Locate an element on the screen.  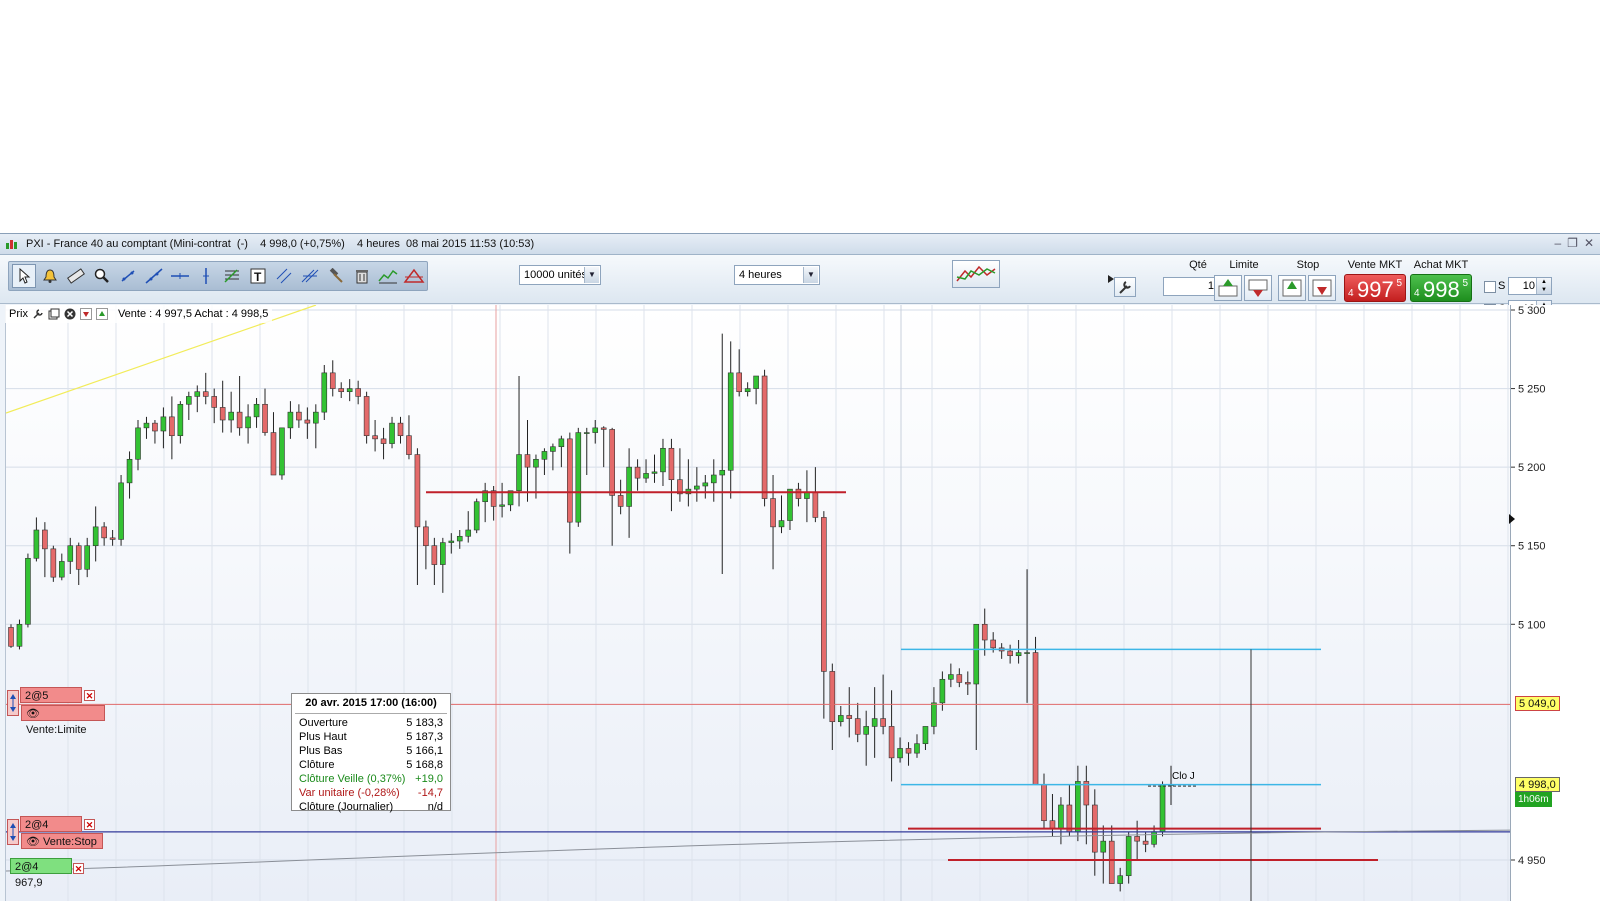
buy-market-button: 4 998 5 is located at coordinates (1441, 288).